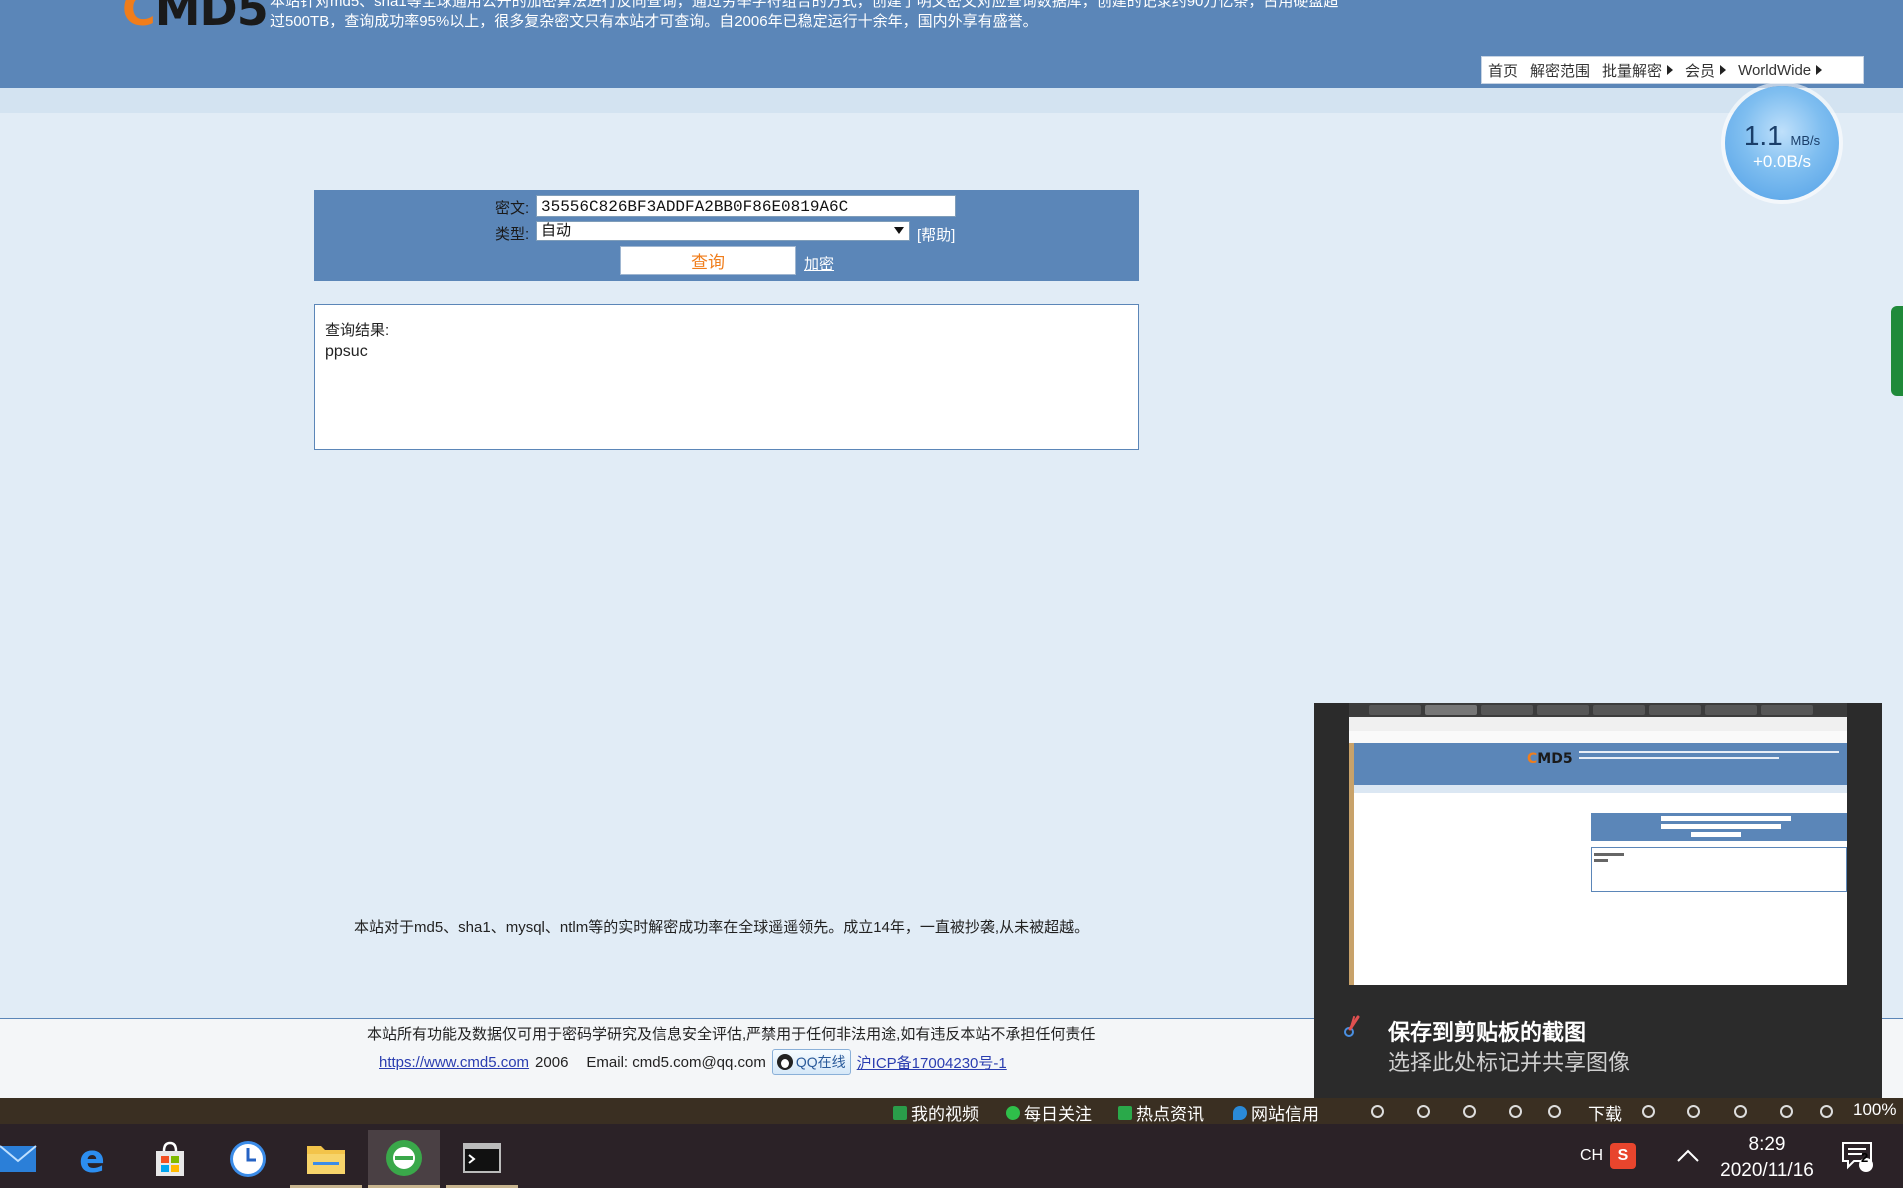 The width and height of the screenshot is (1903, 1188). I want to click on screenshot-toast: CMD5 保存到剪贴板的截图 选择此处标记并共享图像, so click(1598, 903).